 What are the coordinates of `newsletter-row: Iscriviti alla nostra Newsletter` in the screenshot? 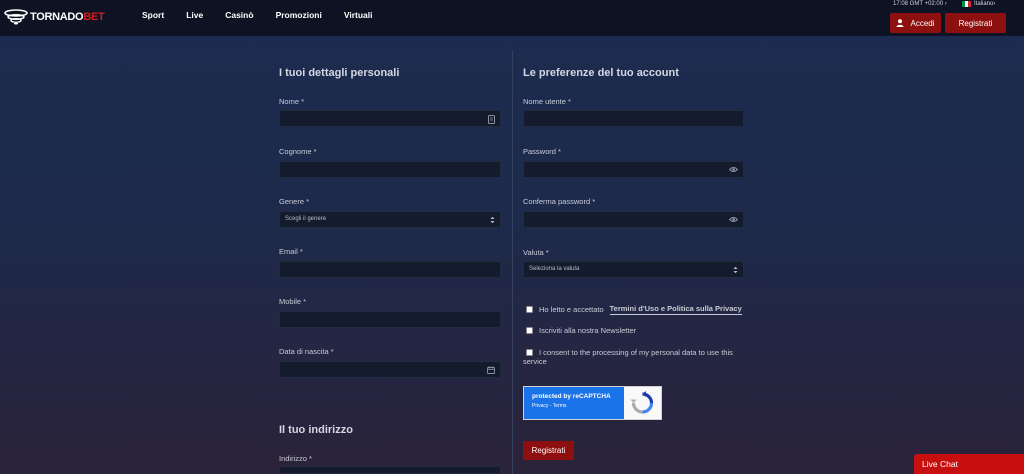 It's located at (581, 330).